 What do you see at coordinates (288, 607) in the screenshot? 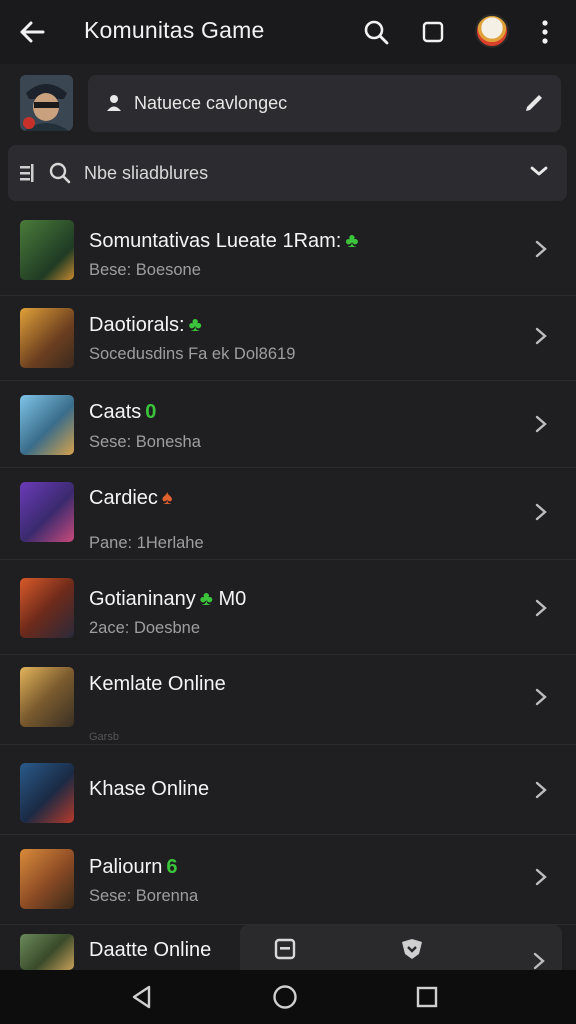
I see `game-row-5: Gotianinany ♣ M0 2ace: Doesbne` at bounding box center [288, 607].